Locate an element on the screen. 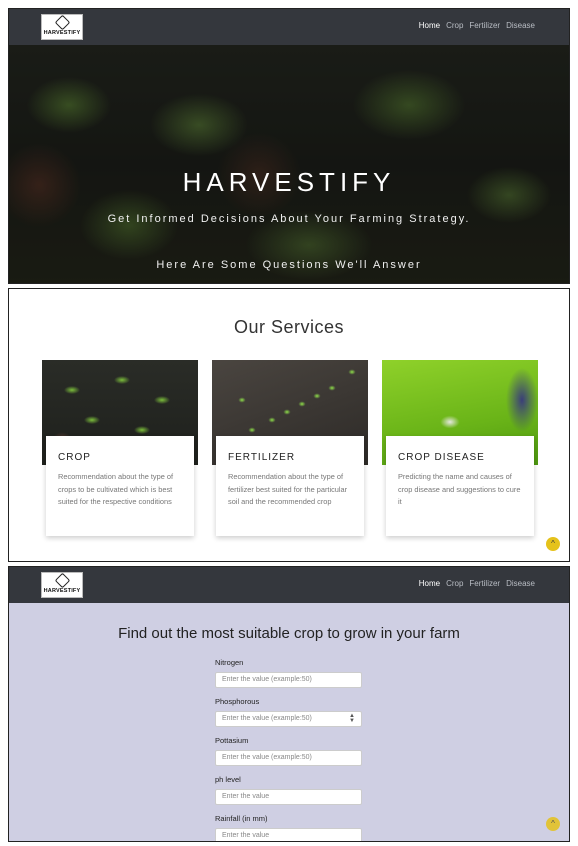  services-title: Our Services is located at coordinates (289, 327).